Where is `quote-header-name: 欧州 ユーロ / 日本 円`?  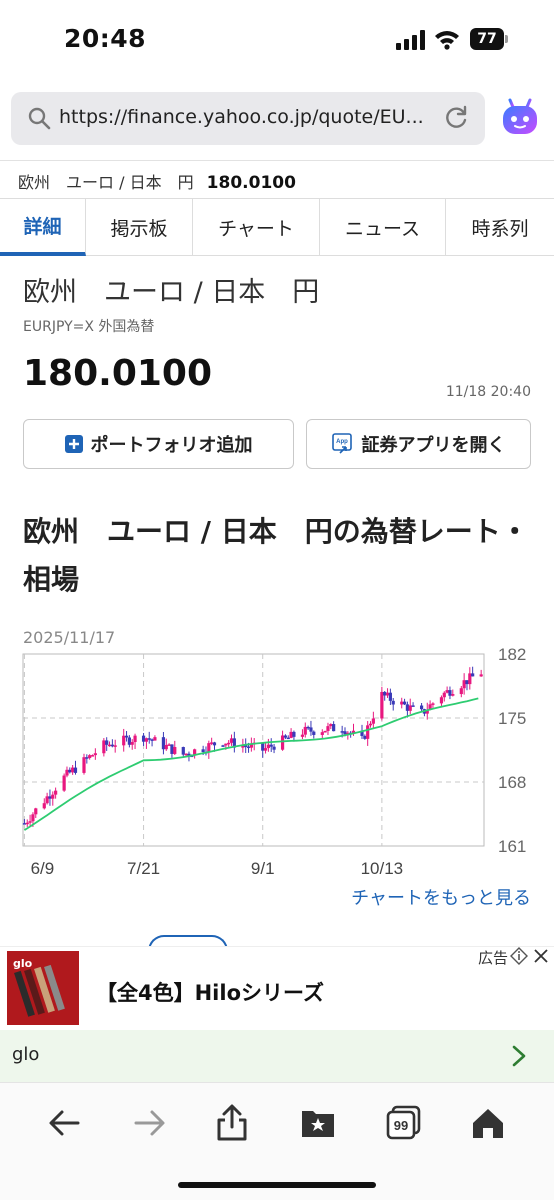
quote-header-name: 欧州 ユーロ / 日本 円 is located at coordinates (106, 182).